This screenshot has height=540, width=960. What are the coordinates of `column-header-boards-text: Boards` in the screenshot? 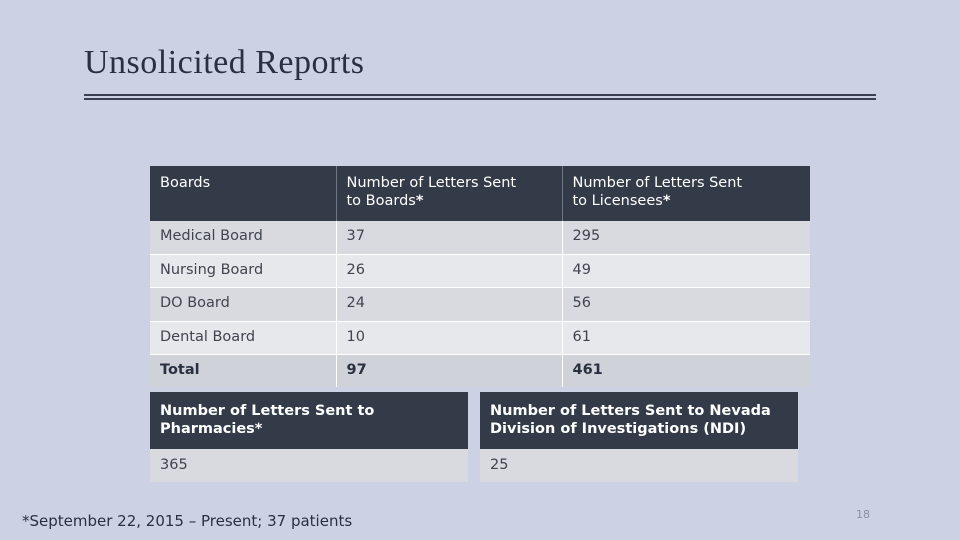 It's located at (185, 183).